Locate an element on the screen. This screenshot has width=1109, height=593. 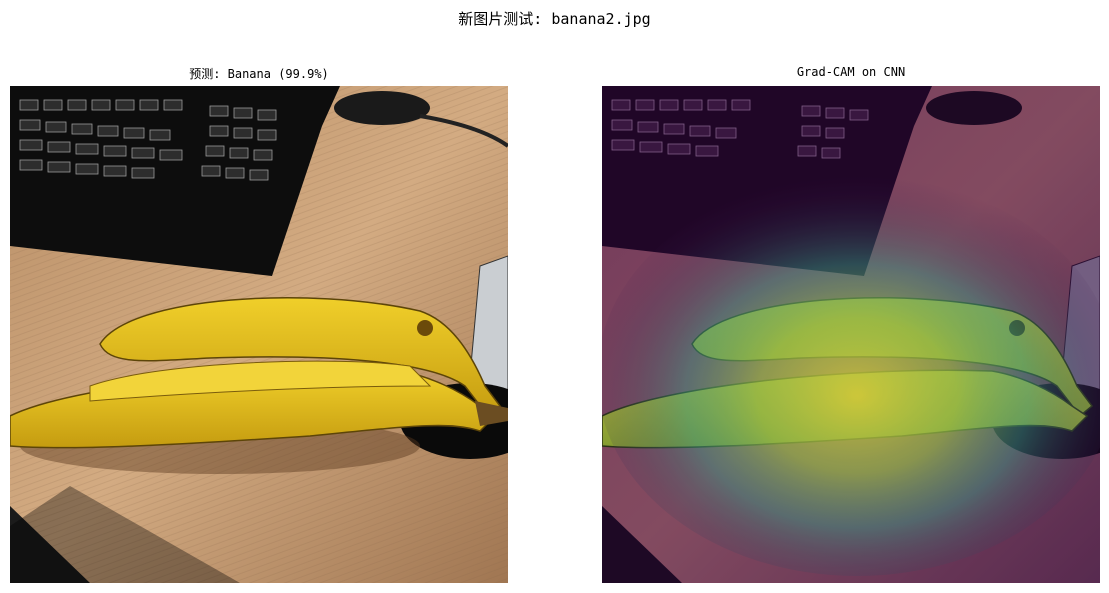
left-panel-title: 预测: Banana (99.9%) is located at coordinates (259, 74).